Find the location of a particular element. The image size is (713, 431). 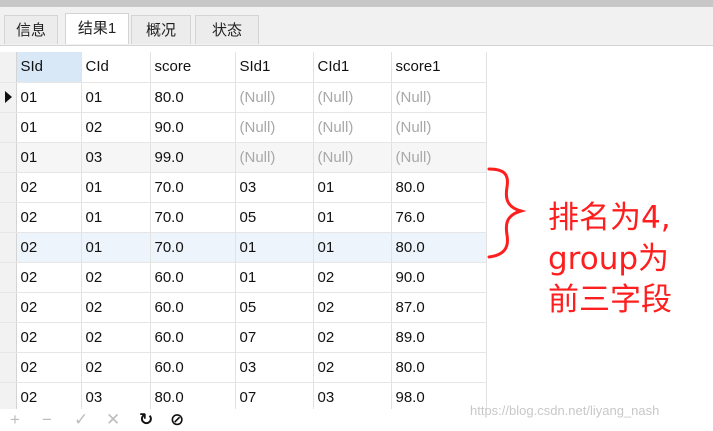

column-header-sid1: SId1 is located at coordinates (274, 67).